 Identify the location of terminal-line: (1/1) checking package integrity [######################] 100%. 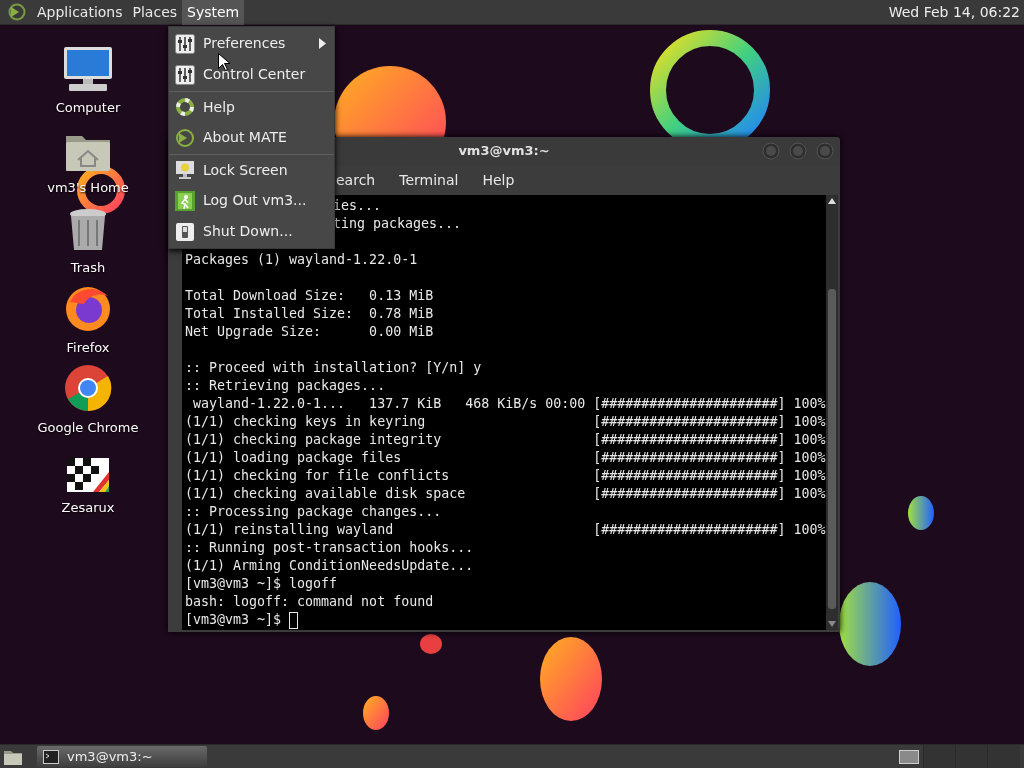
(505, 440).